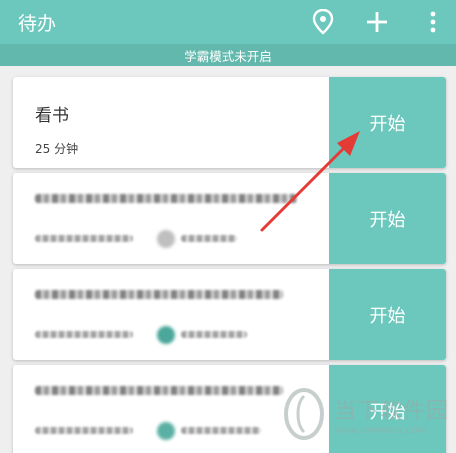  Describe the element at coordinates (377, 22) in the screenshot. I see `plus-icon` at that location.